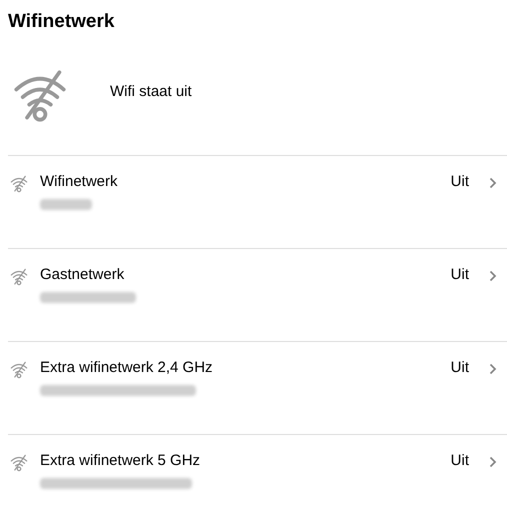 Image resolution: width=507 pixels, height=513 pixels. I want to click on network-name: Extra wifinetwerk 5 GHz, so click(121, 461).